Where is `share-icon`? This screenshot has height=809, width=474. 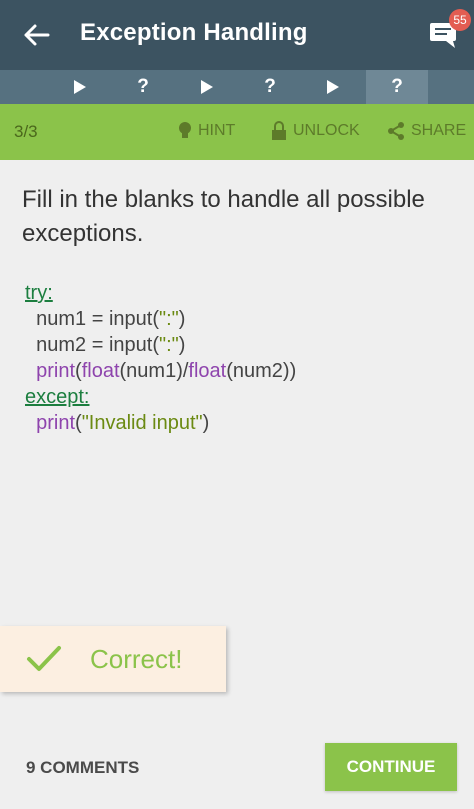 share-icon is located at coordinates (396, 131).